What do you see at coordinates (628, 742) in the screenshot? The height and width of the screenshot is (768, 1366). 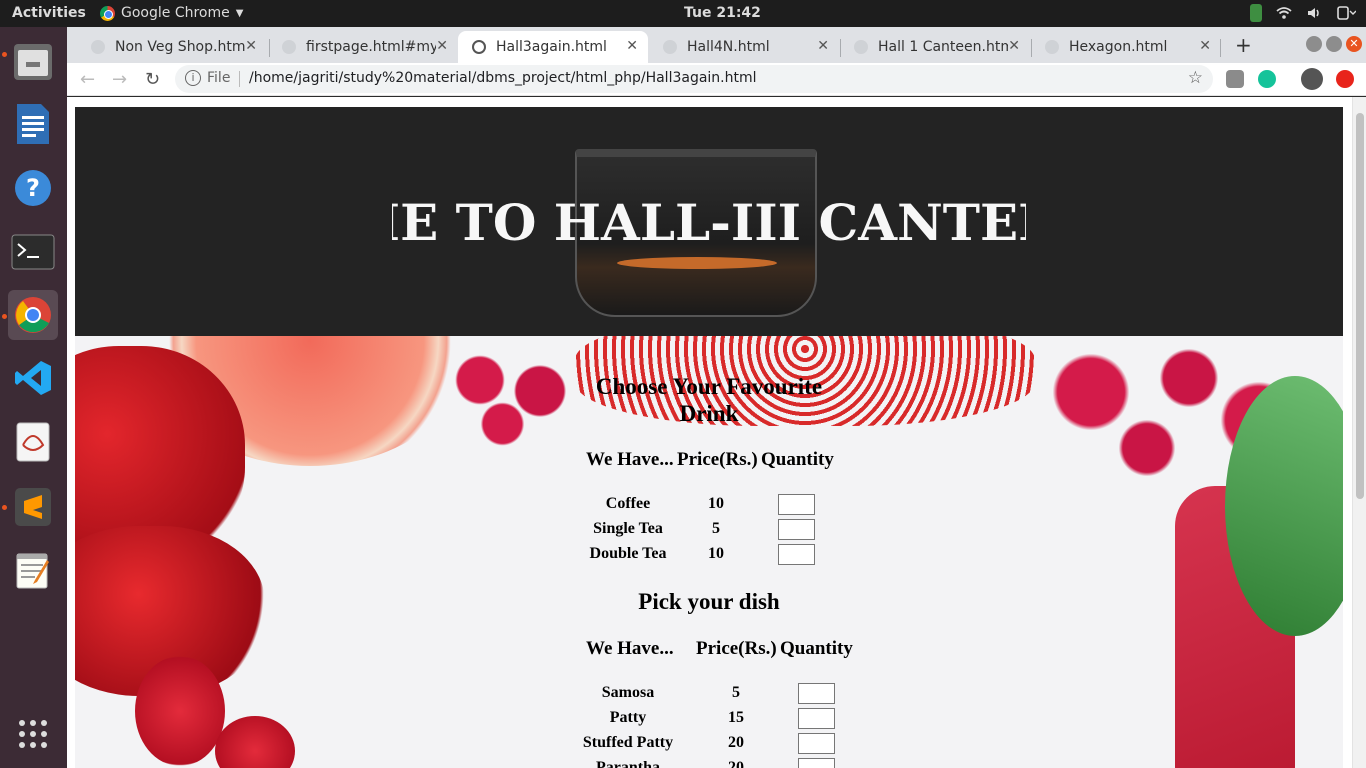 I see `dish-name: Stuffed Patty` at bounding box center [628, 742].